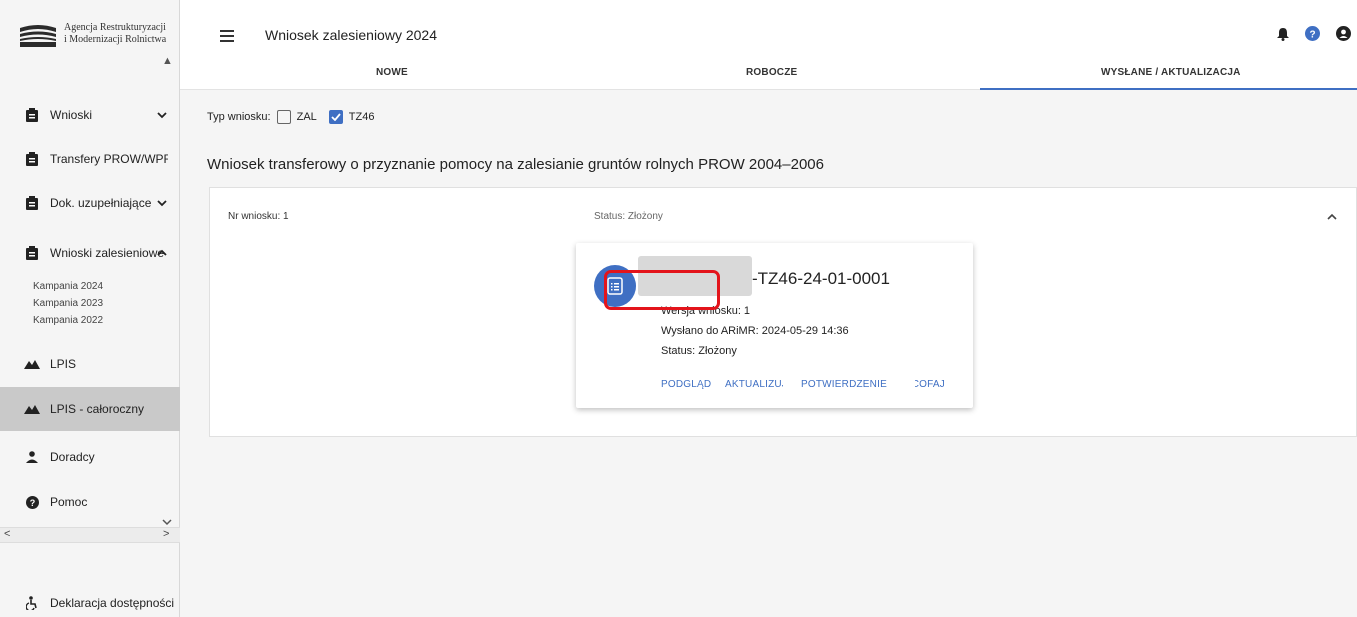 The height and width of the screenshot is (617, 1357). What do you see at coordinates (755, 331) in the screenshot?
I see `document-sent-date: Wysłano do ARiMR: 2024-05-29 14:36` at bounding box center [755, 331].